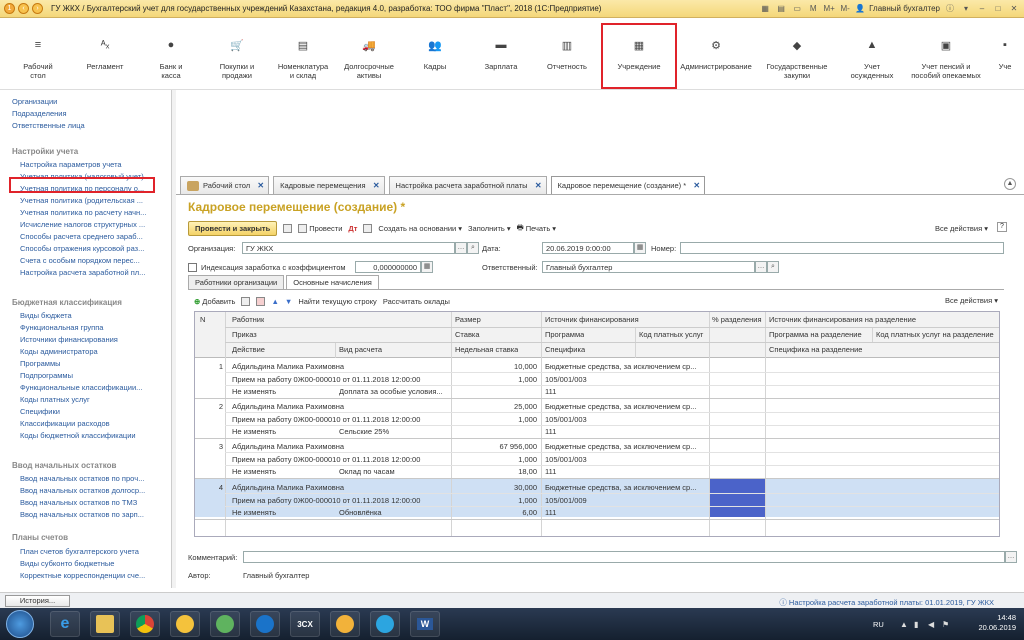  What do you see at coordinates (329, 185) in the screenshot?
I see `tab-personnel-moves: Кадровые перемещения ✕` at bounding box center [329, 185].